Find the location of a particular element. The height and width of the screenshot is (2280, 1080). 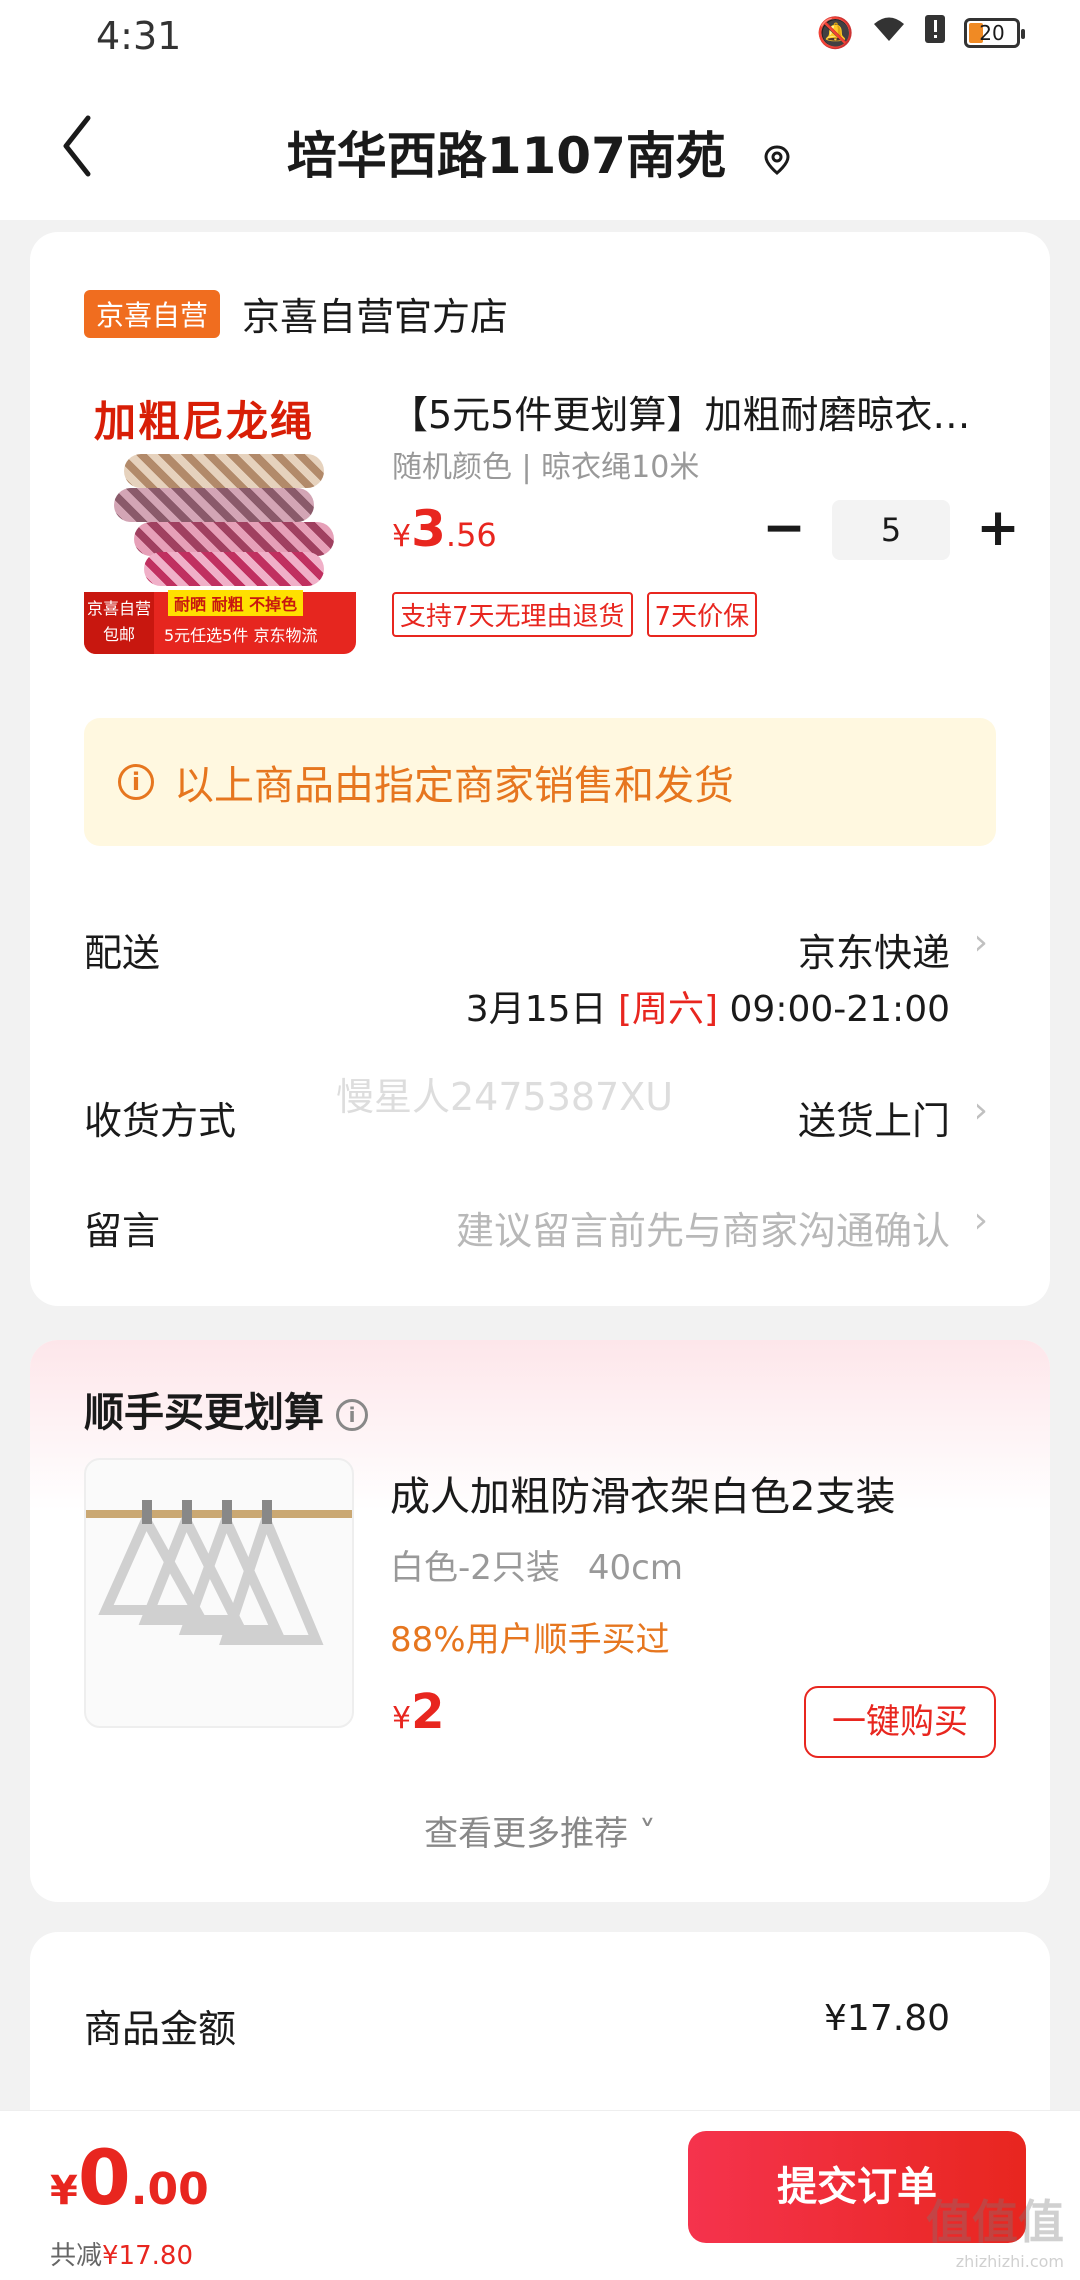

recommend-hint: 88%用户顺手买过 is located at coordinates (530, 1640).